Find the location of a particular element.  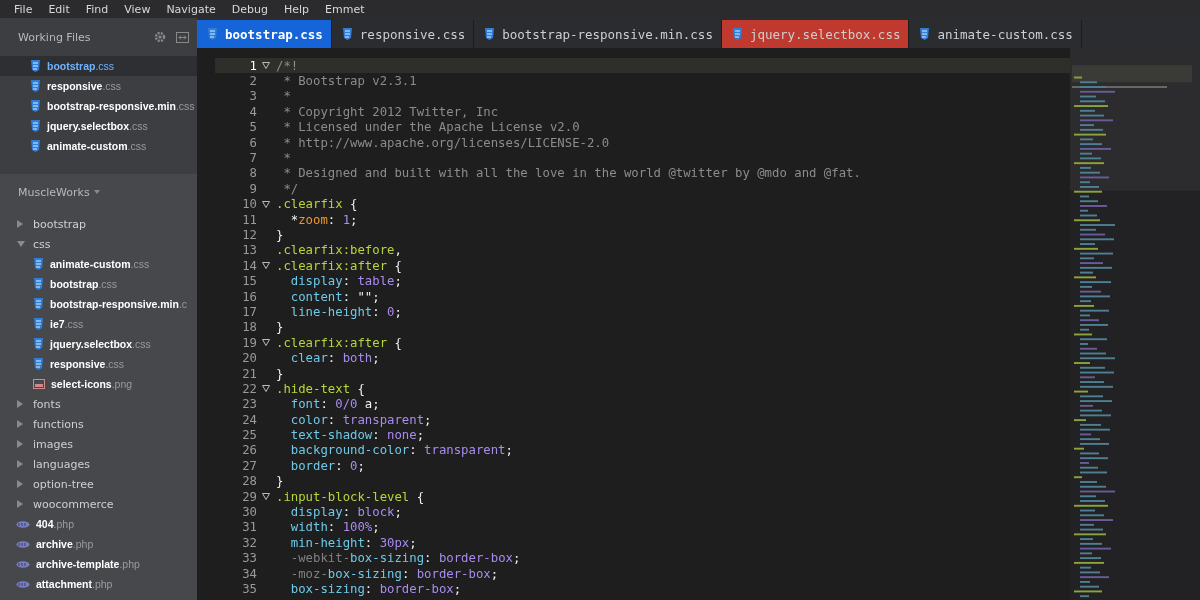

line-number: 19 is located at coordinates (249, 342).